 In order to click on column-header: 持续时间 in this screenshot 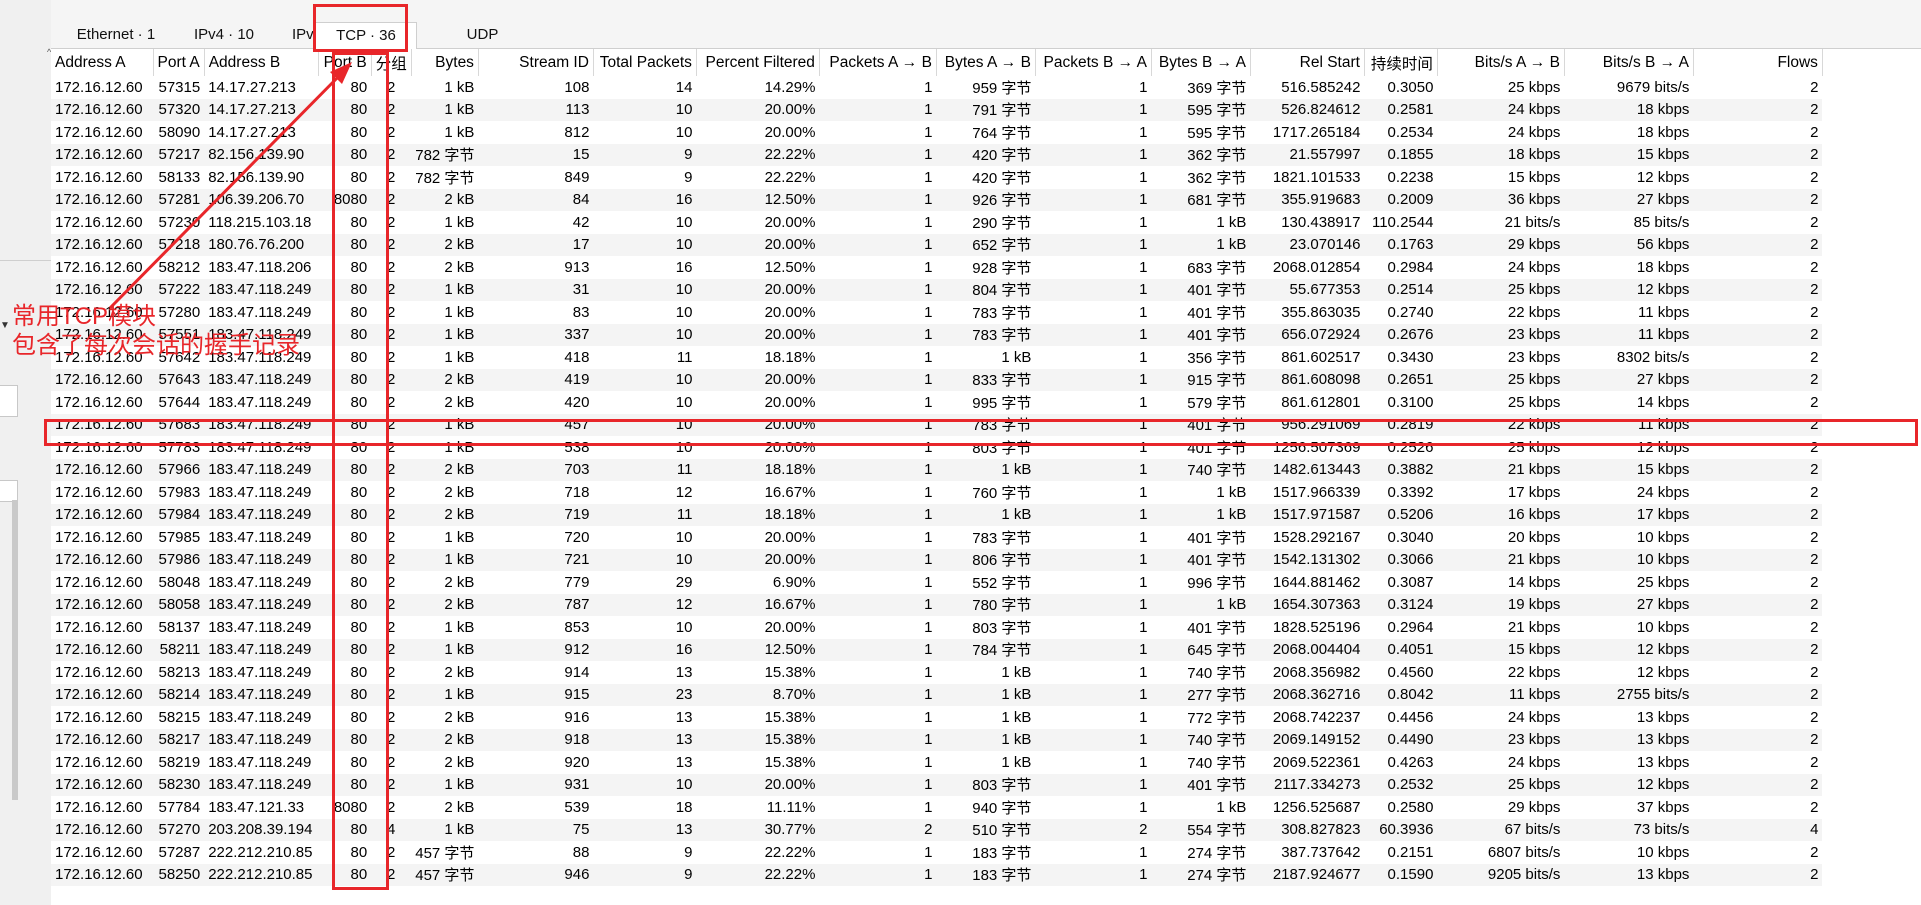, I will do `click(1401, 62)`.